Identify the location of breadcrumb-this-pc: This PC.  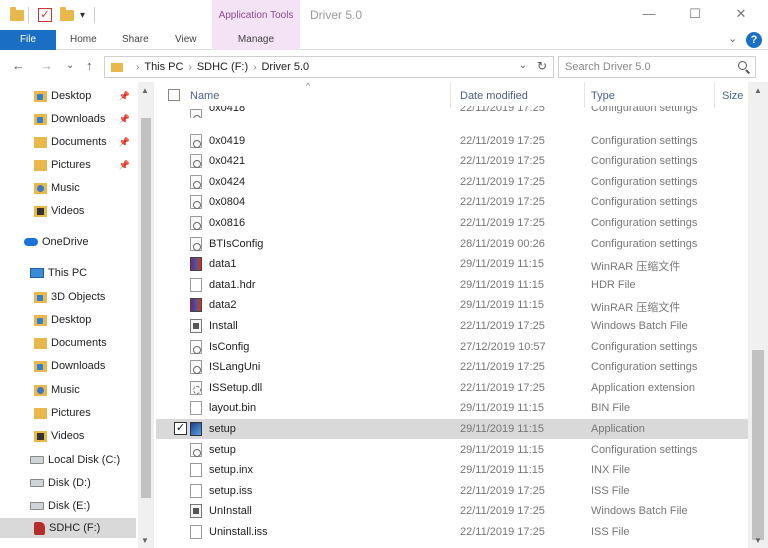
(163, 67).